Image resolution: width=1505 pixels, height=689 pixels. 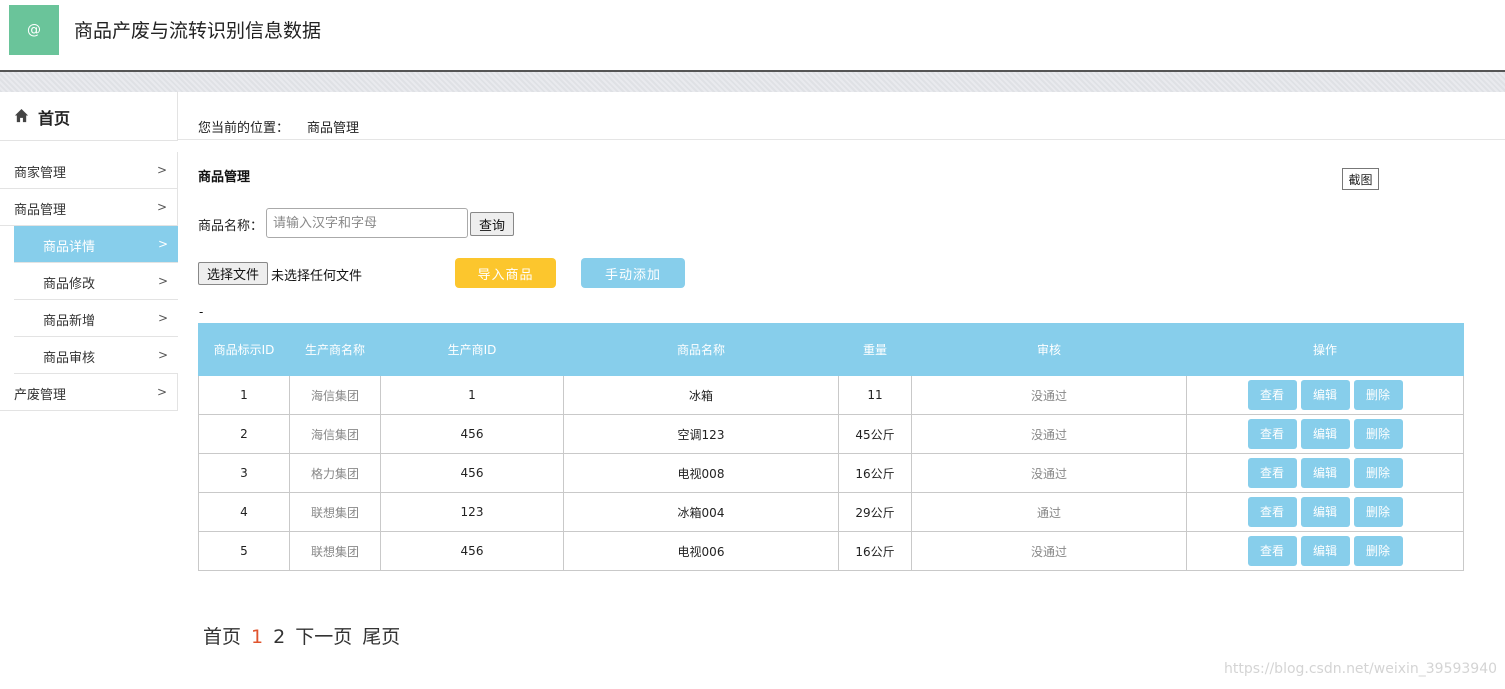 What do you see at coordinates (40, 395) in the screenshot?
I see `sidebar-item-label: 产废管理` at bounding box center [40, 395].